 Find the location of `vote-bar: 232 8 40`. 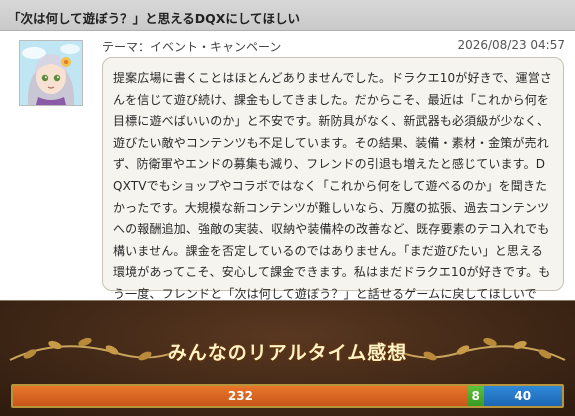

vote-bar: 232 8 40 is located at coordinates (287, 396).